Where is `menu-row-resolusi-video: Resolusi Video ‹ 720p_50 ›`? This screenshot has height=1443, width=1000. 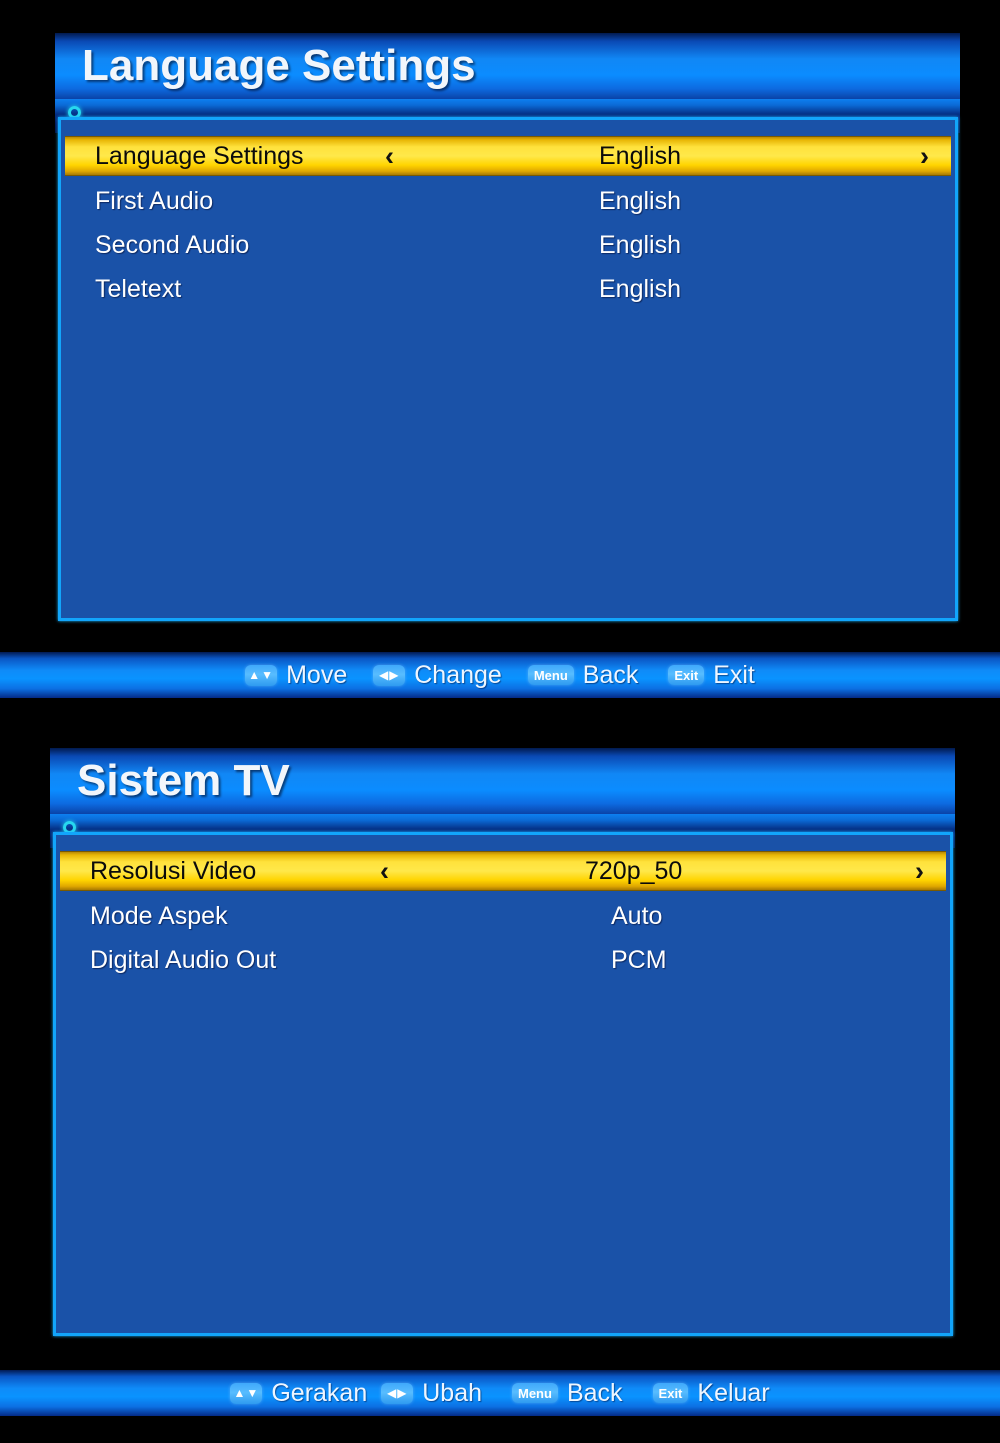 menu-row-resolusi-video: Resolusi Video ‹ 720p_50 › is located at coordinates (503, 871).